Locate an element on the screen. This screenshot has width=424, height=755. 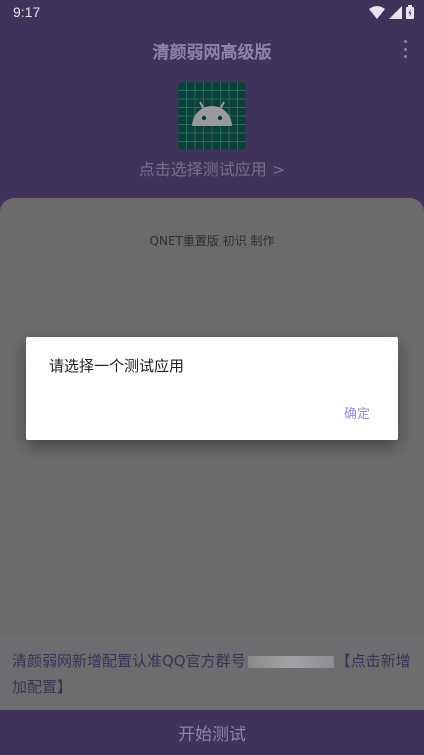
app-title: 清颜弱网高级版 is located at coordinates (212, 53).